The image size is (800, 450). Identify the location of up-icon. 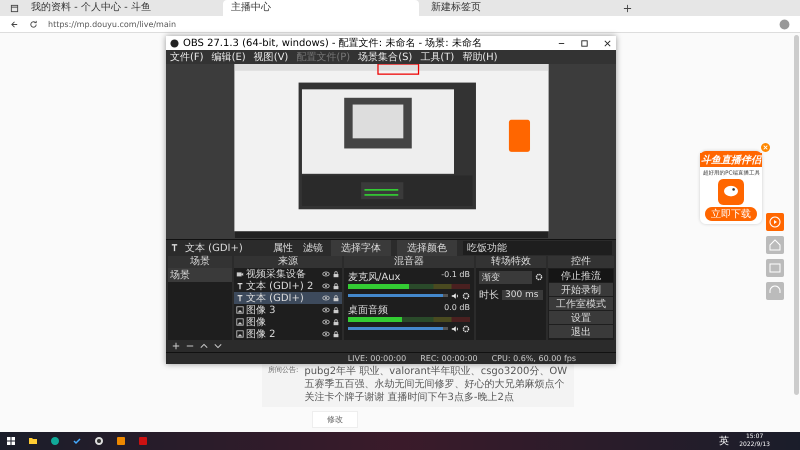
(204, 346).